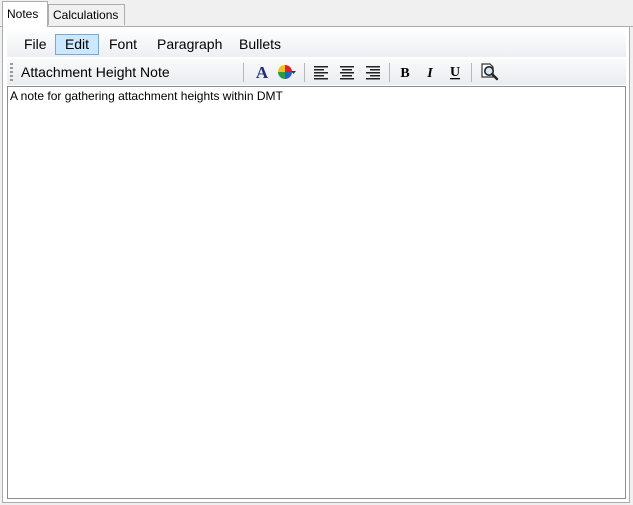 Image resolution: width=633 pixels, height=505 pixels. I want to click on tab-strip: Notes Calculations, so click(316, 13).